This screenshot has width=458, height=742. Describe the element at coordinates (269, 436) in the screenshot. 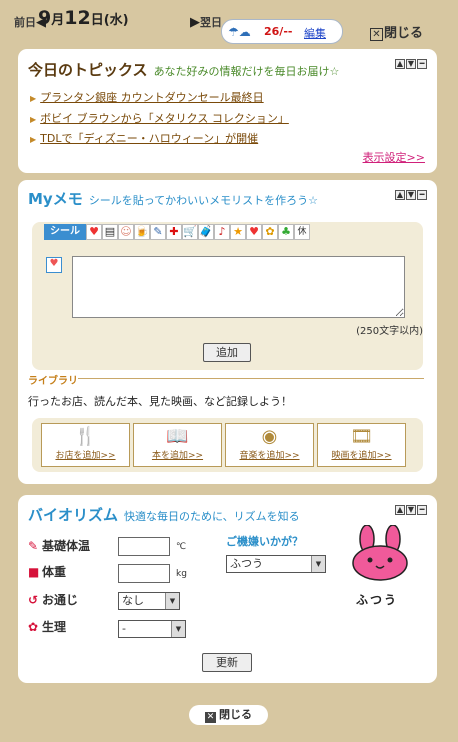

I see `cd-icon: ◉` at that location.